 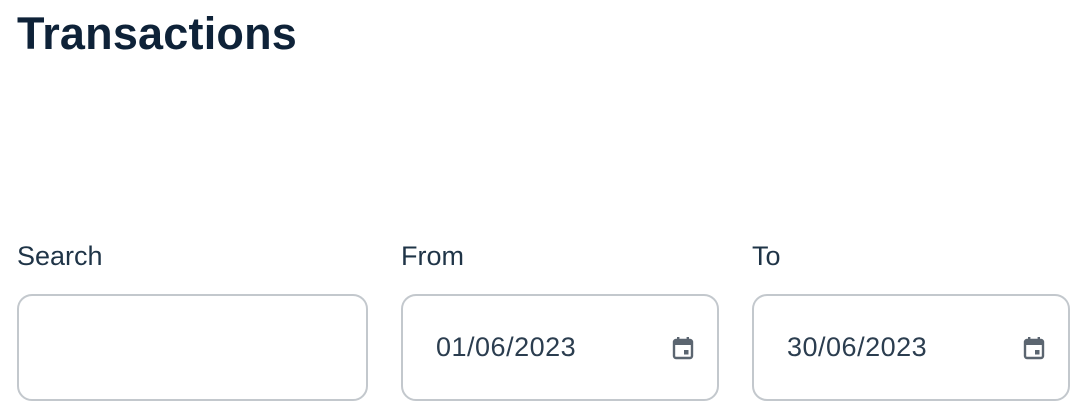 What do you see at coordinates (60, 256) in the screenshot?
I see `search-label: Search` at bounding box center [60, 256].